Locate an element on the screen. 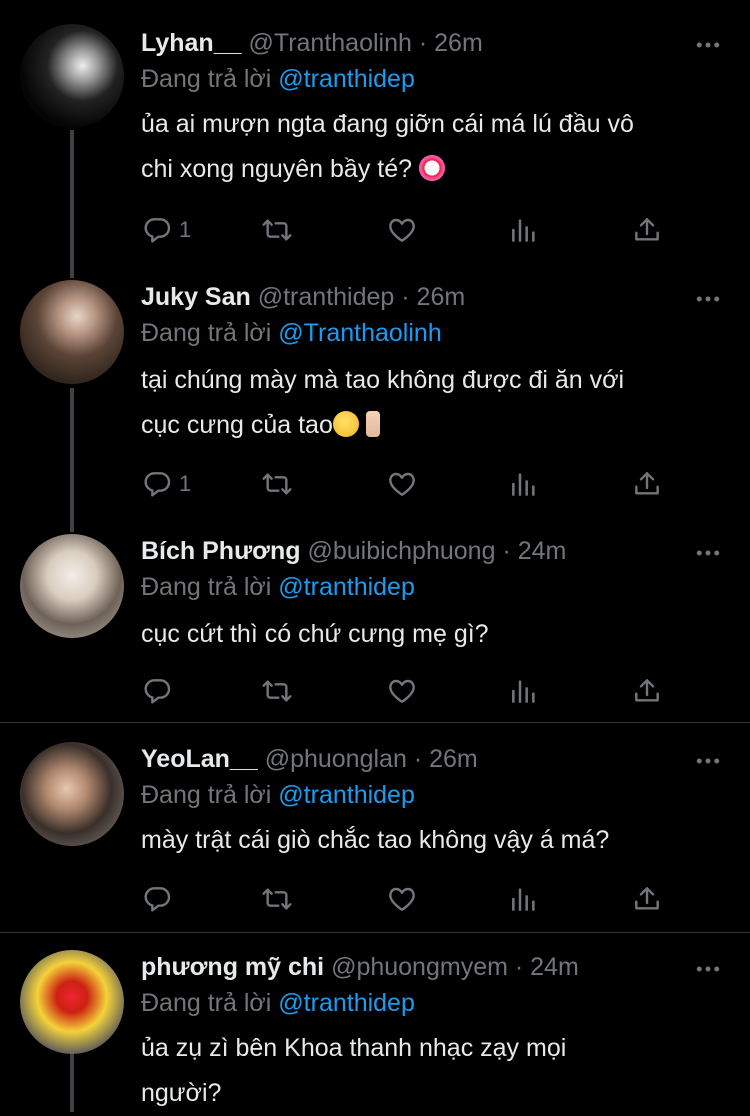 Image resolution: width=750 pixels, height=1116 pixels. display-name: phương mỹ chi is located at coordinates (232, 967).